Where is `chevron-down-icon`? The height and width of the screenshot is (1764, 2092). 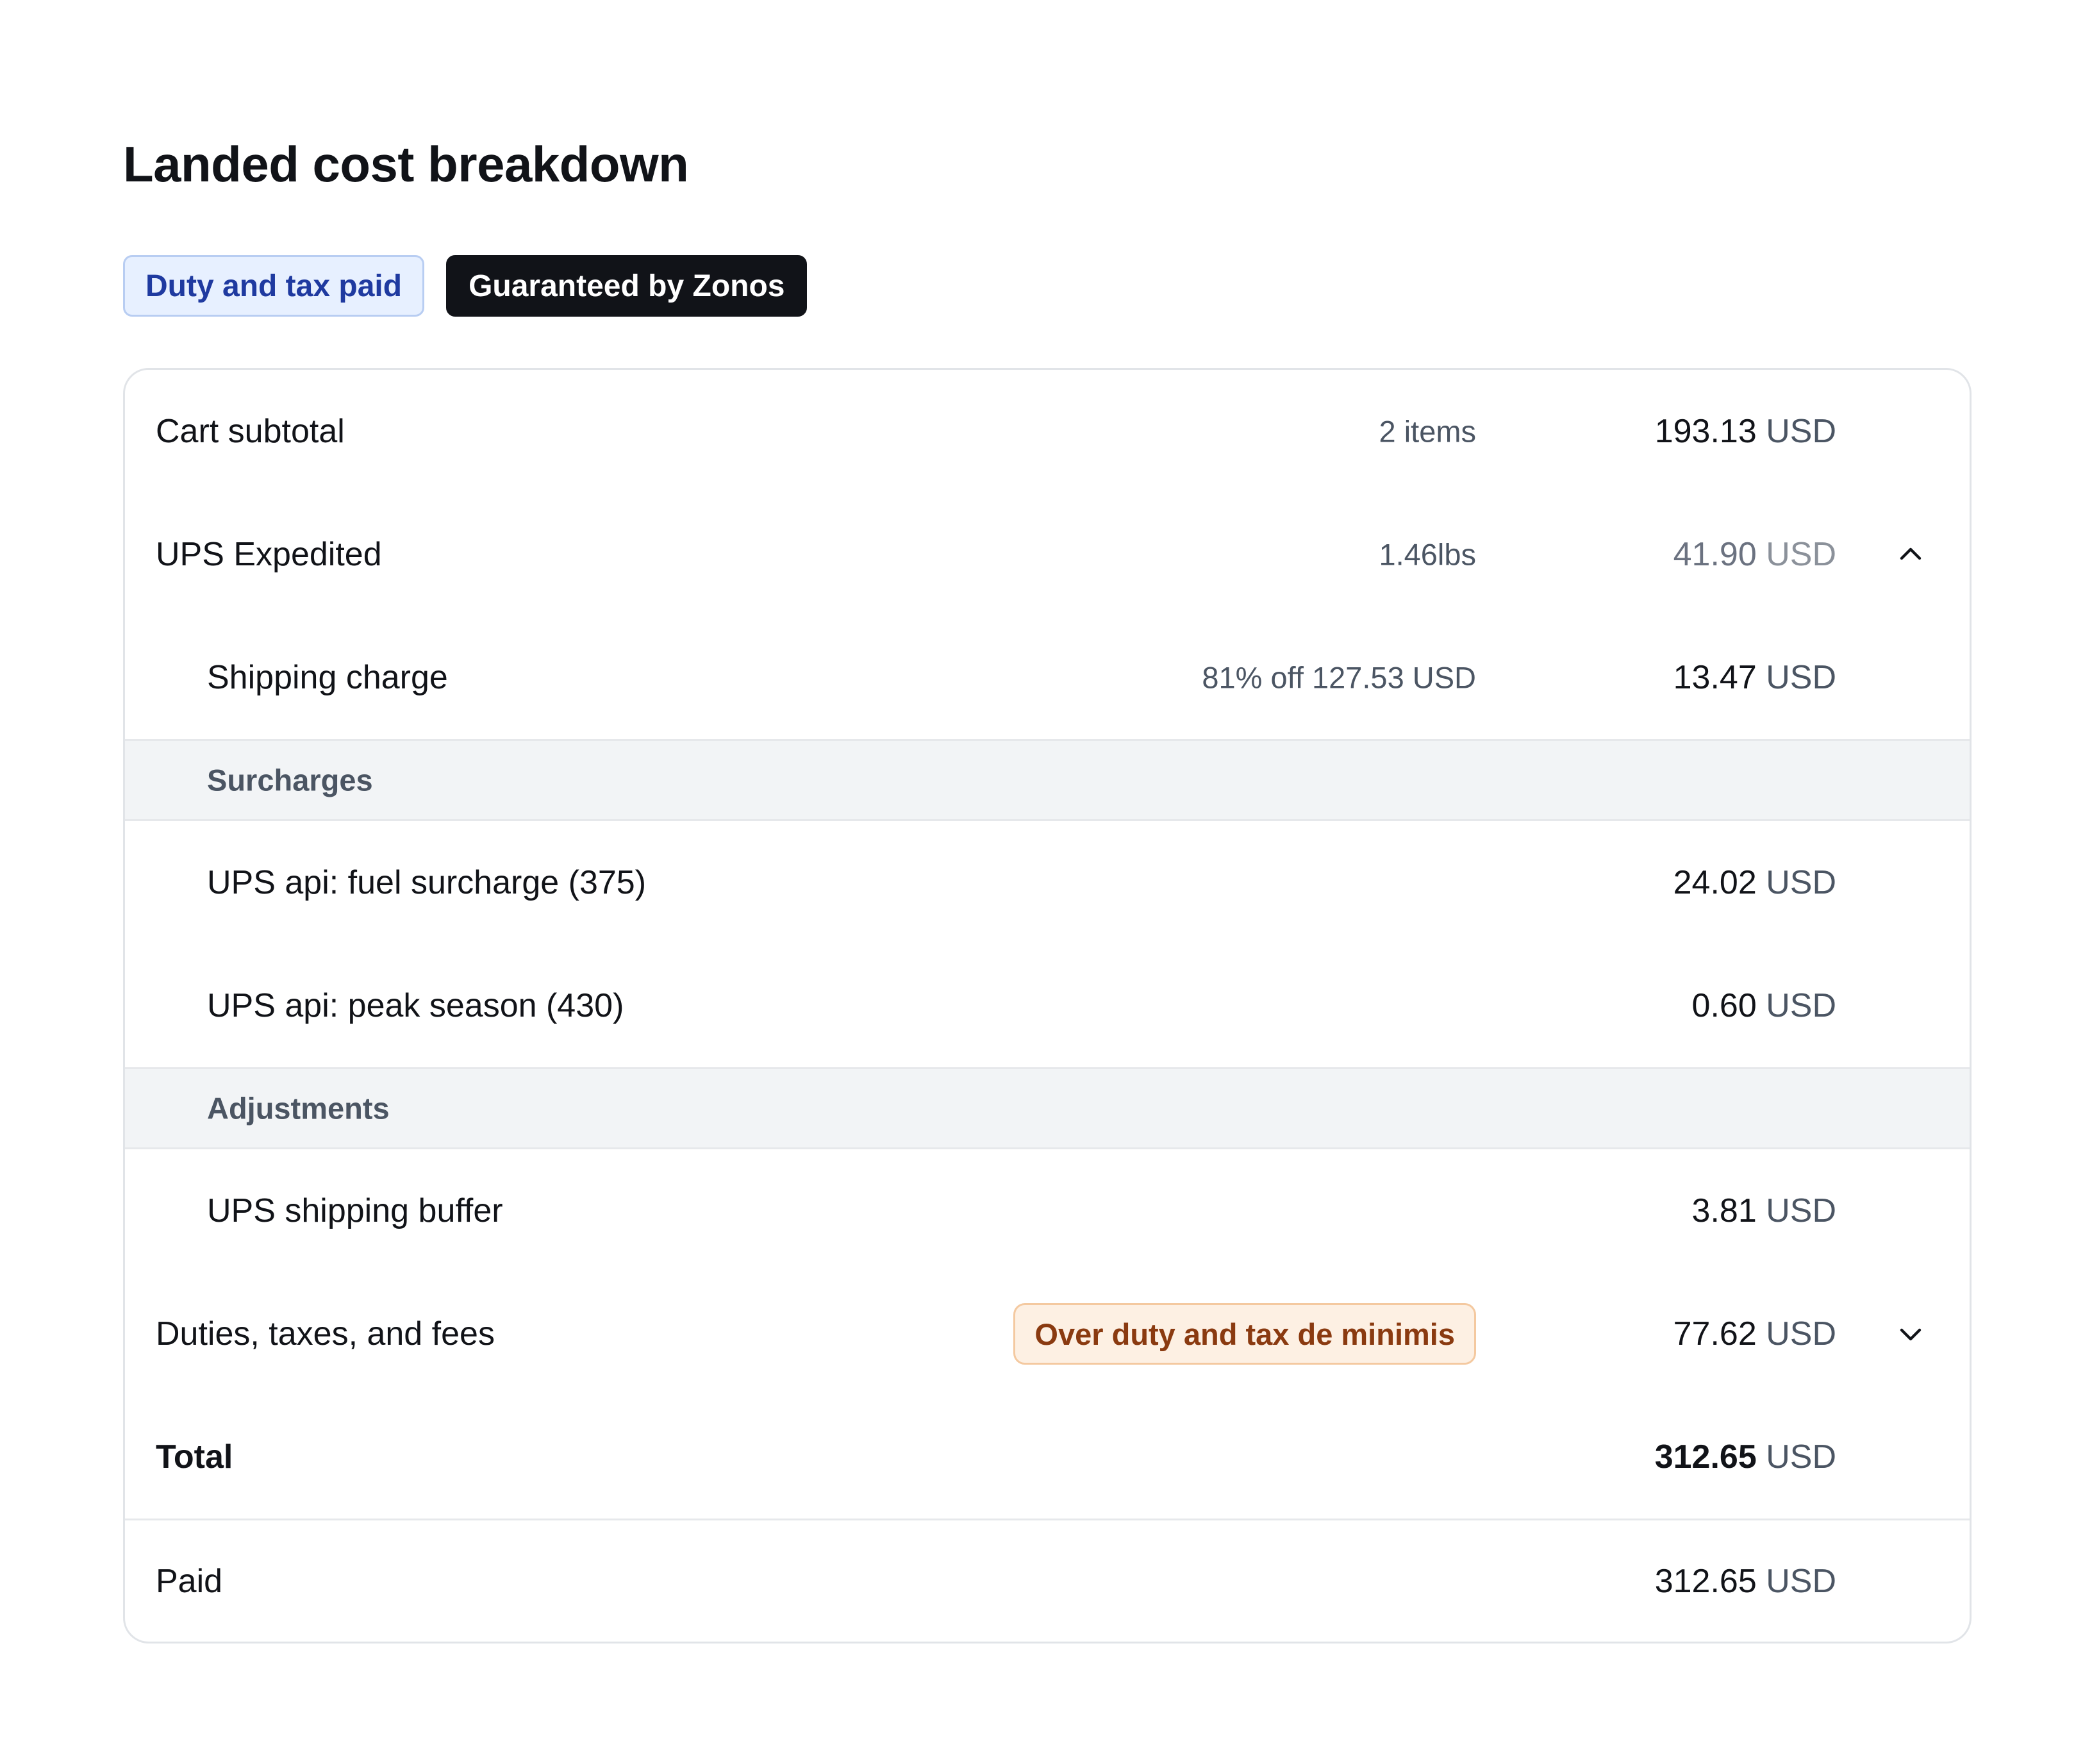 chevron-down-icon is located at coordinates (1910, 1334).